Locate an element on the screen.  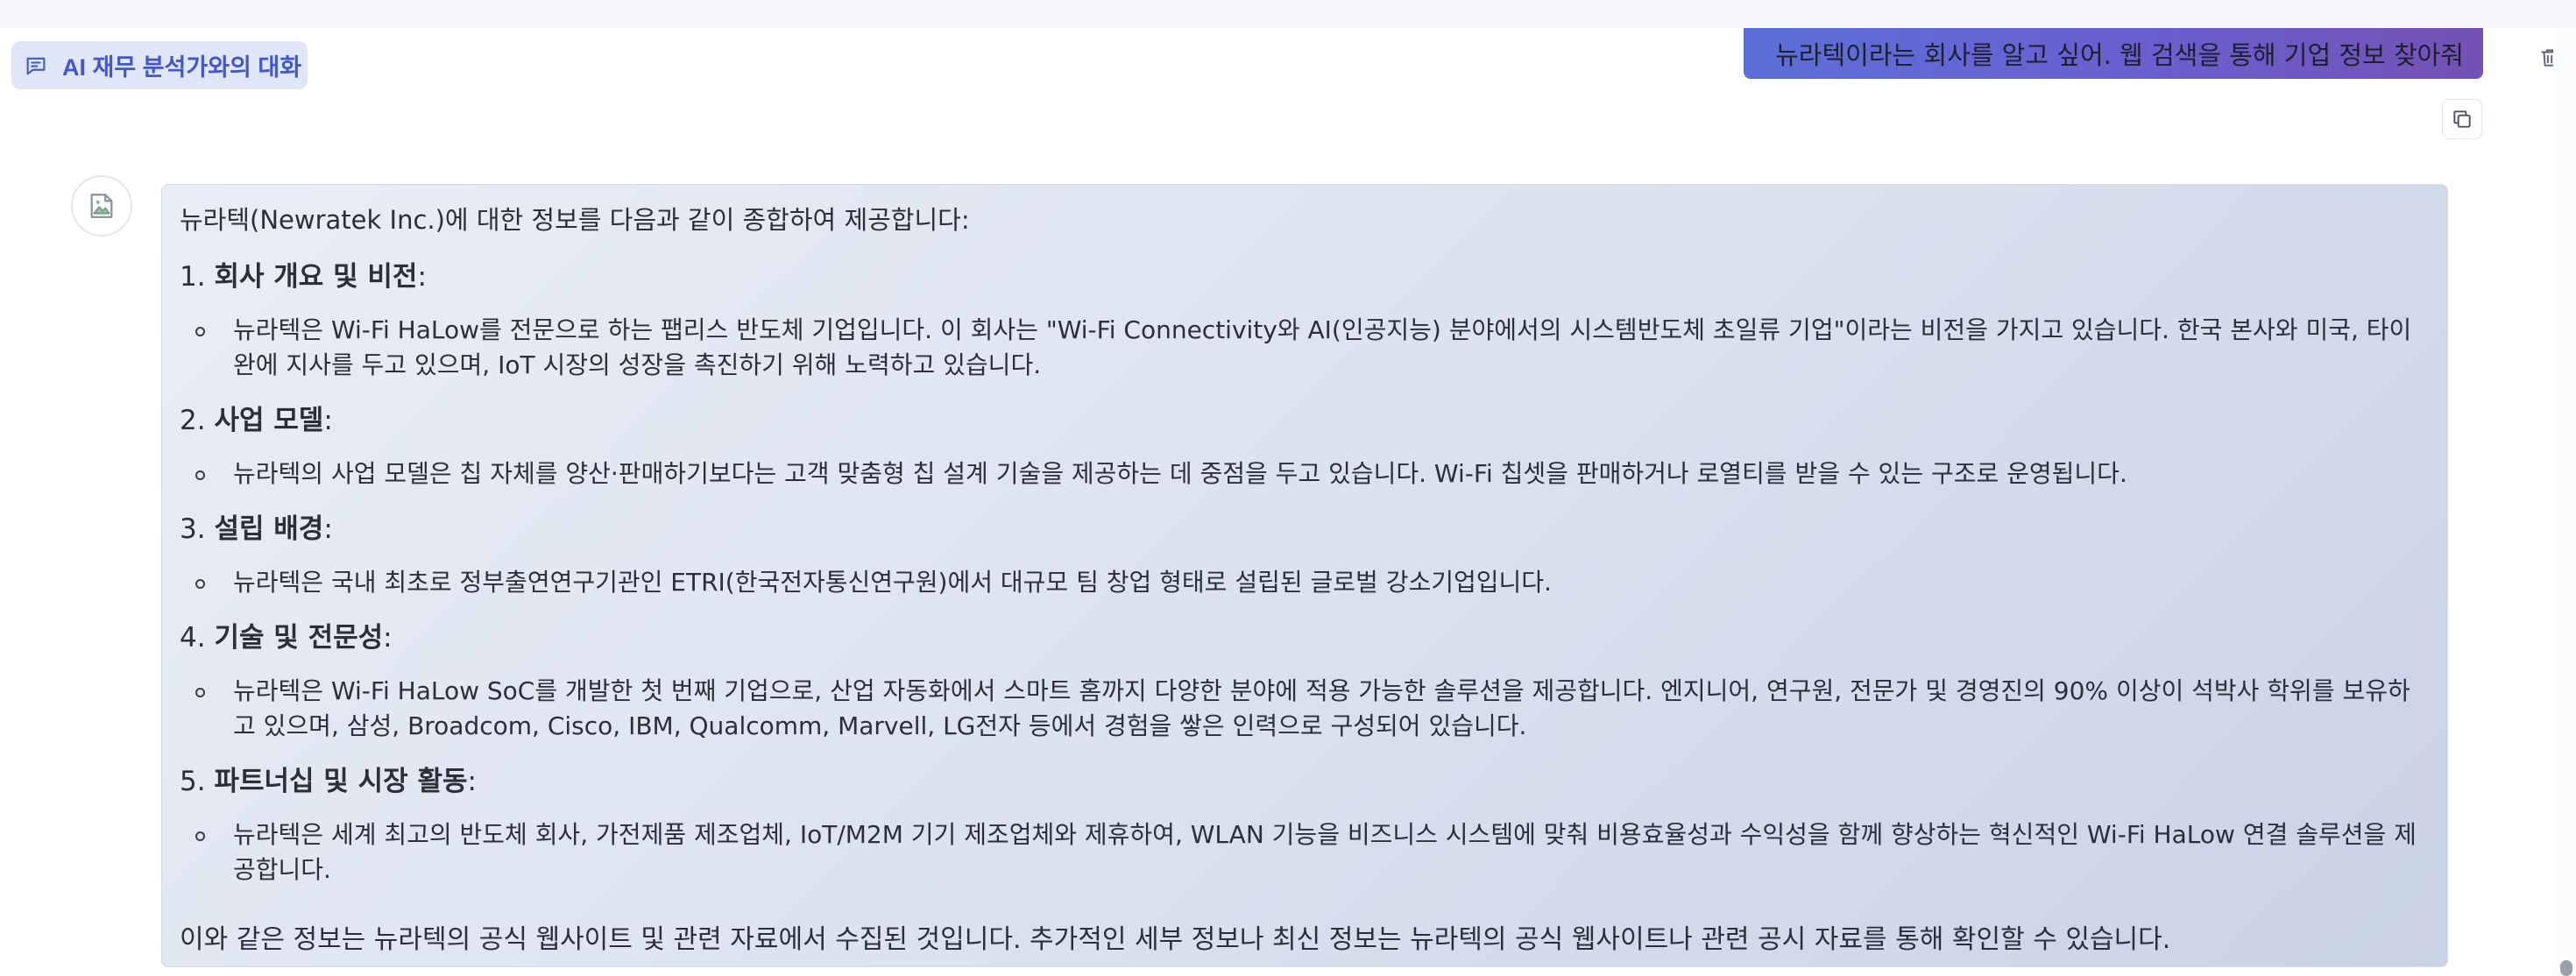
section-heading: 5. 파트너십 및 시장 활동: is located at coordinates (328, 781).